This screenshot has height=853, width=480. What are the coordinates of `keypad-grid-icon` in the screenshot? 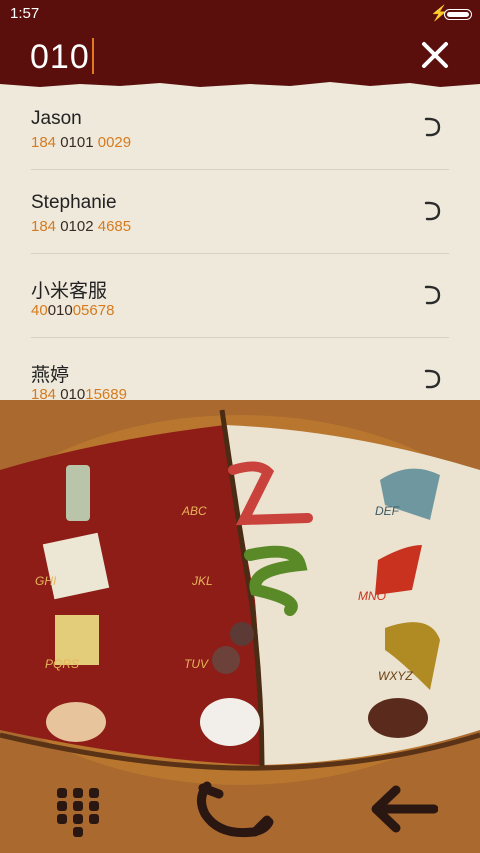 It's located at (78, 812).